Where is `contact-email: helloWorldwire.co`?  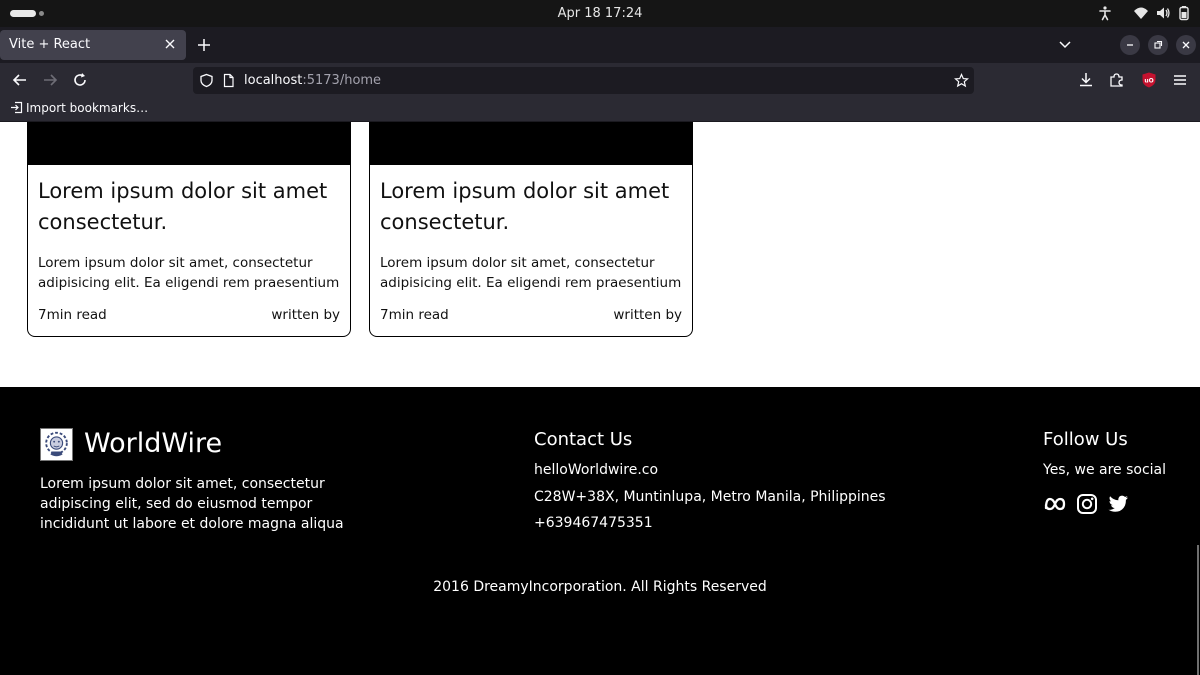
contact-email: helloWorldwire.co is located at coordinates (596, 470).